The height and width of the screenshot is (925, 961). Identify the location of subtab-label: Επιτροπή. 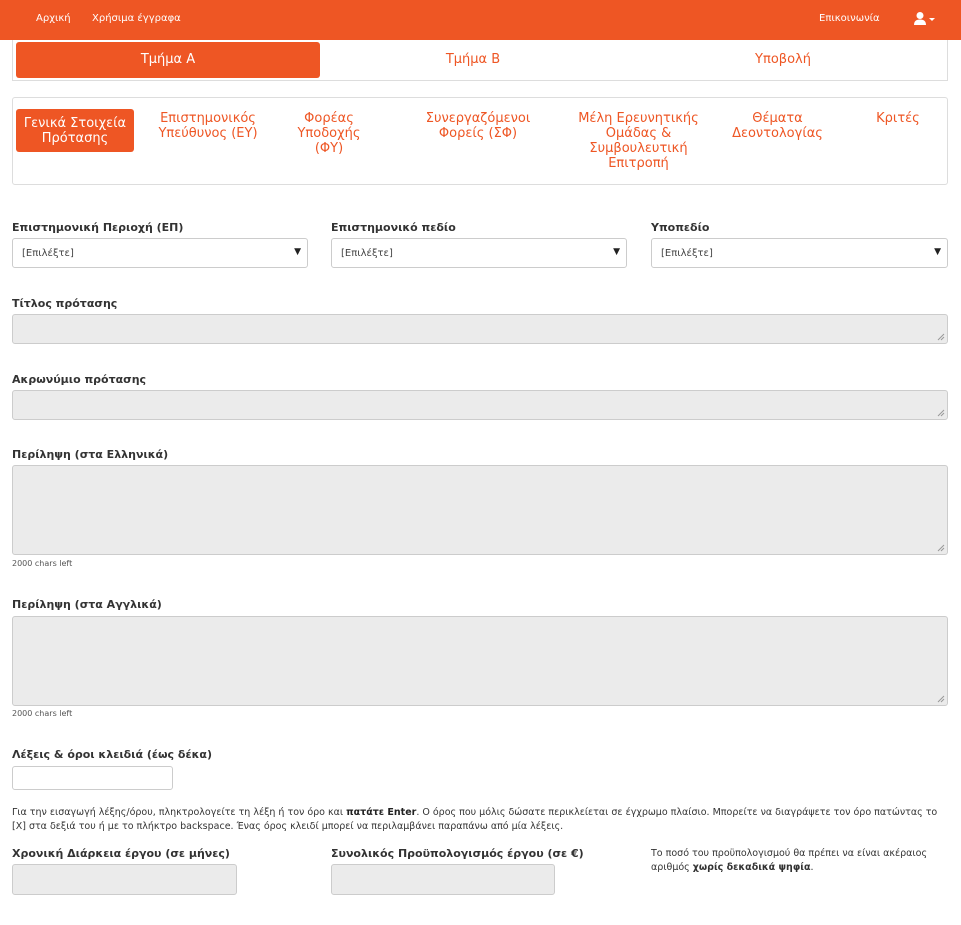
(638, 163).